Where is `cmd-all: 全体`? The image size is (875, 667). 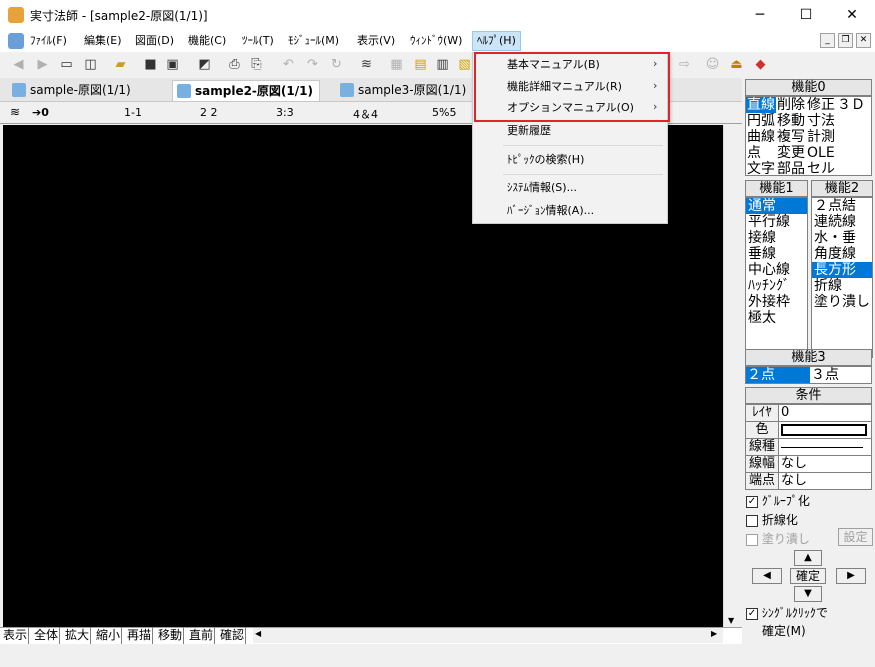
cmd-all: 全体 is located at coordinates (47, 635).